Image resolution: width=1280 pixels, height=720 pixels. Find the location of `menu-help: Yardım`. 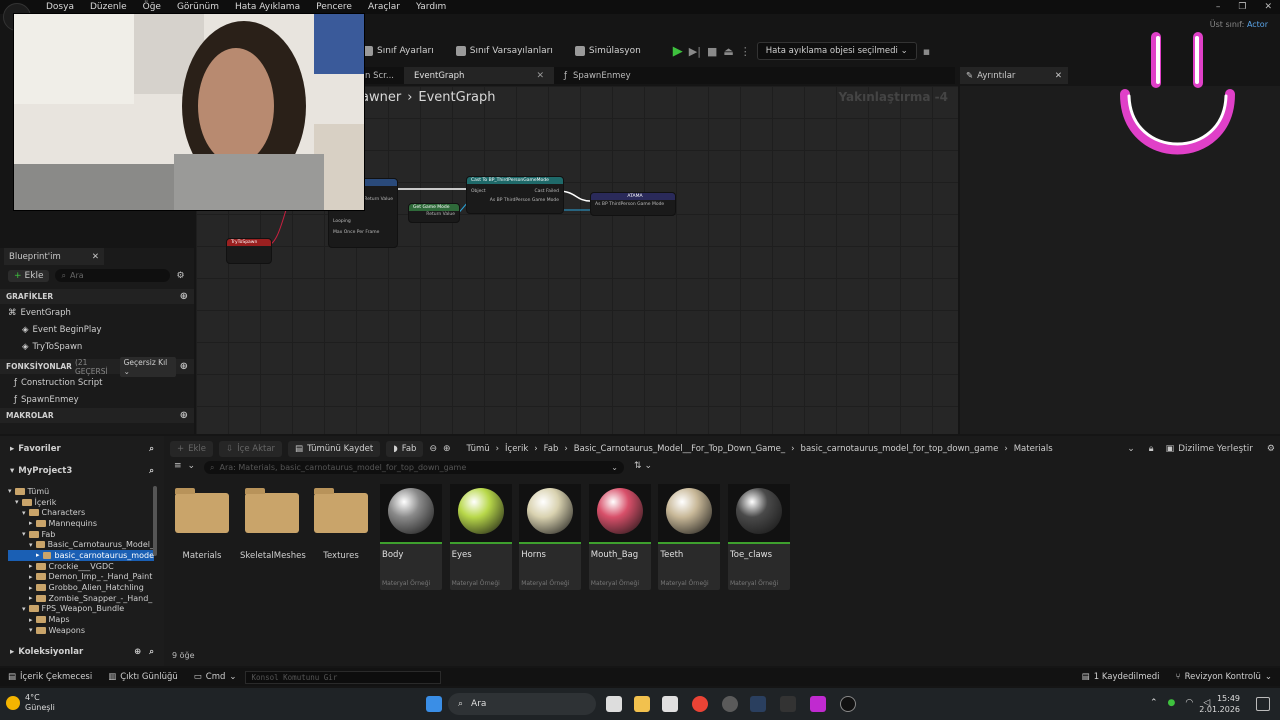

menu-help: Yardım is located at coordinates (431, 7).